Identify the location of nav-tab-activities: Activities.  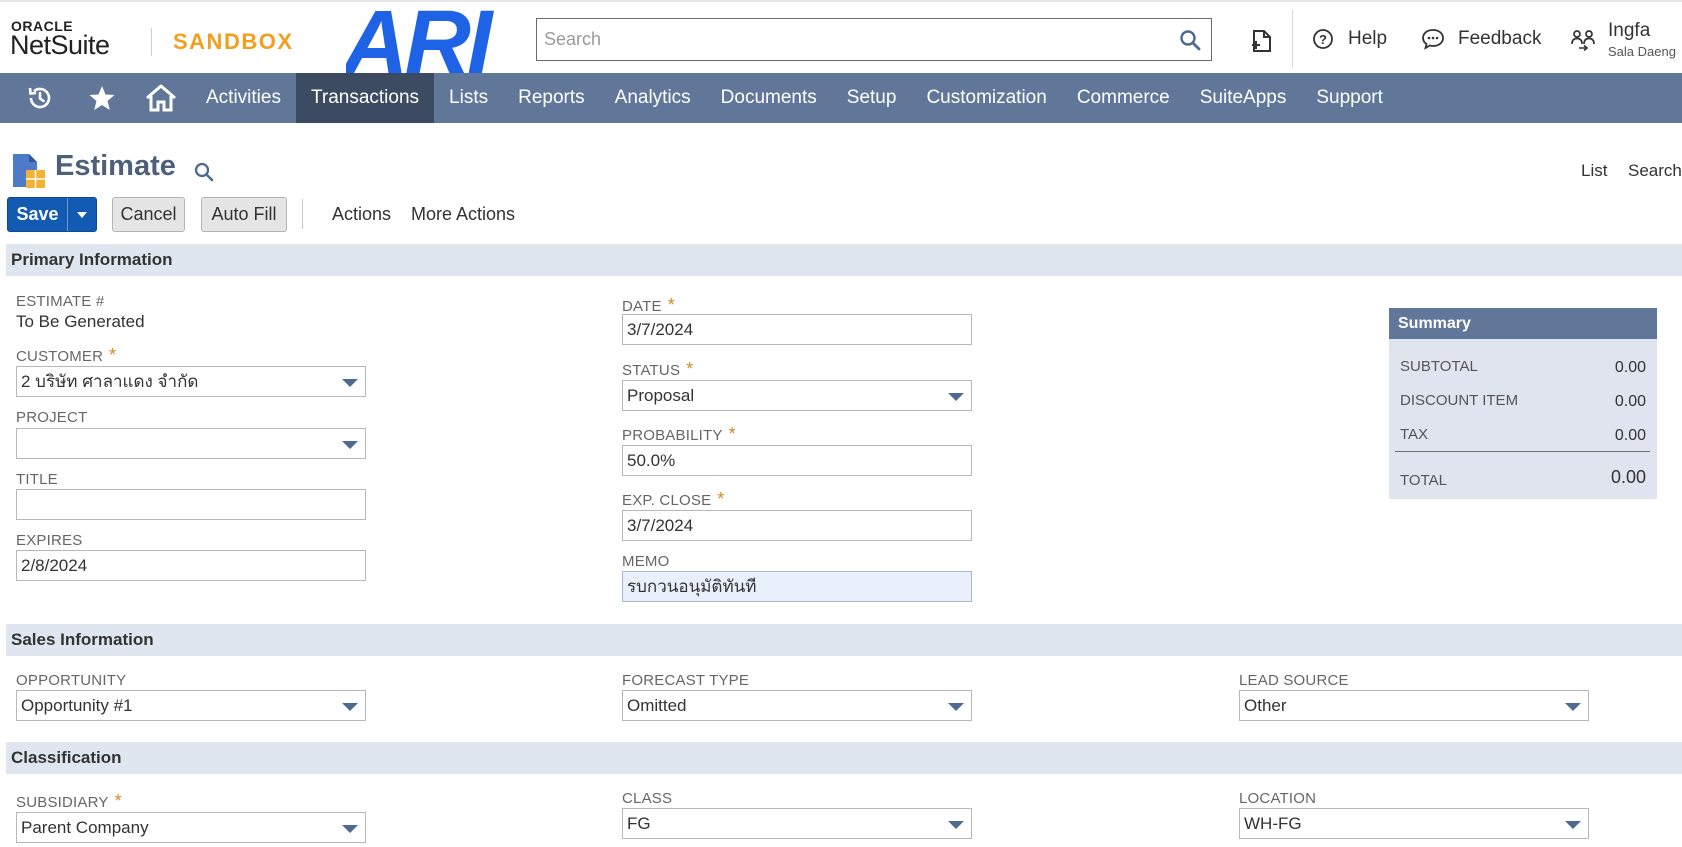
(243, 98).